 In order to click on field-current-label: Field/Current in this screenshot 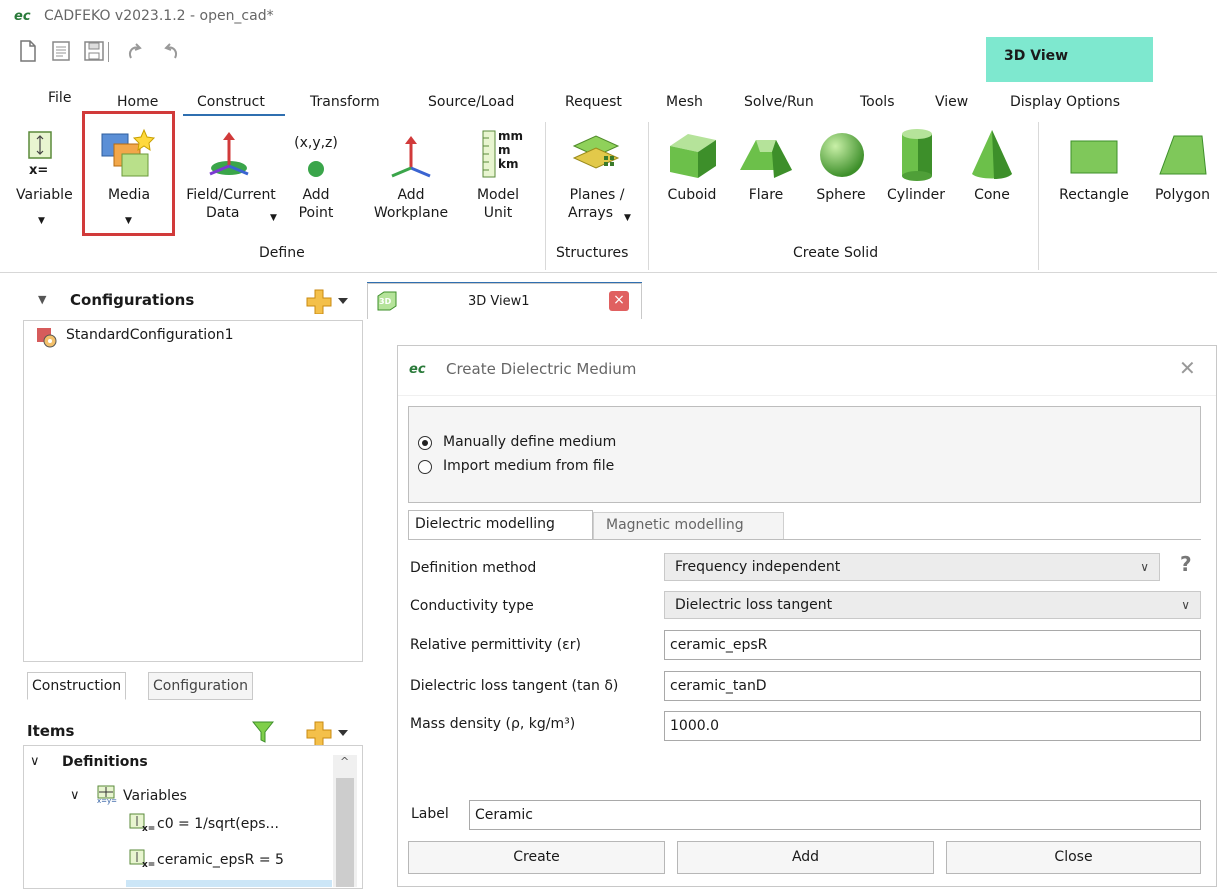, I will do `click(231, 195)`.